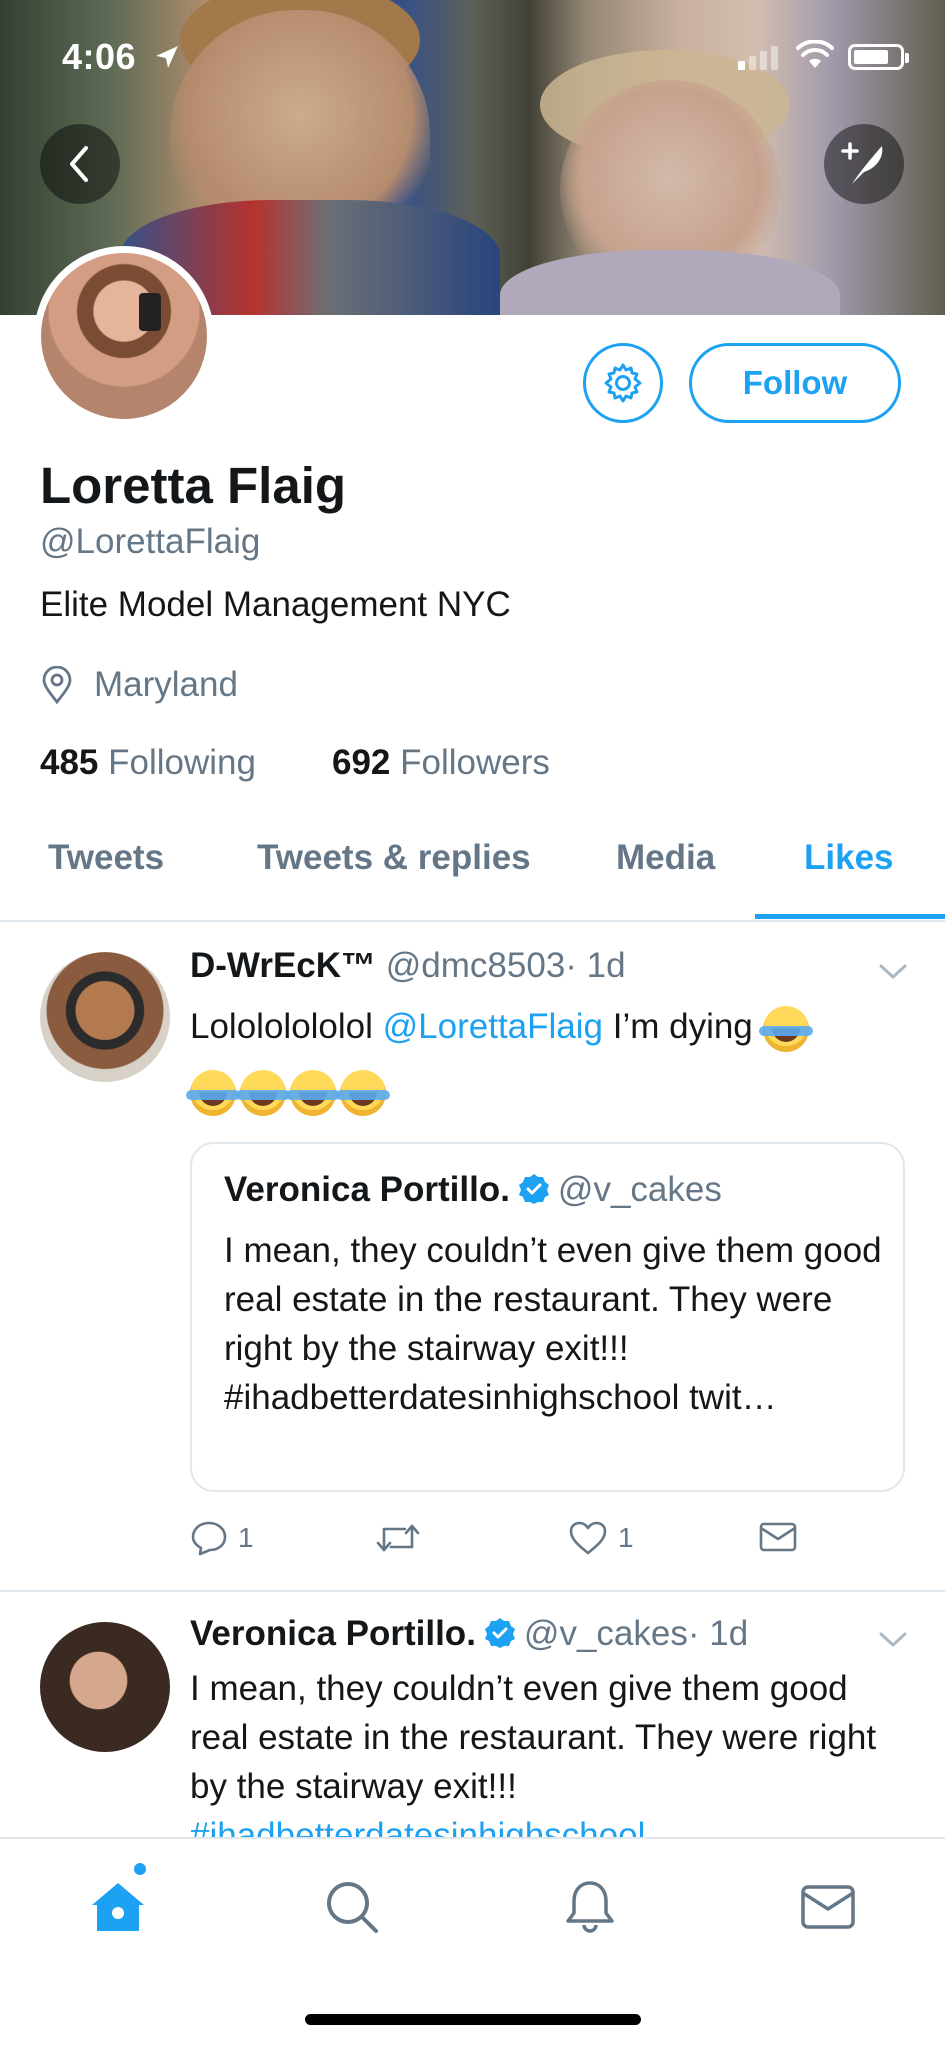  I want to click on tweet-display-name: D-WrEcK™, so click(283, 965).